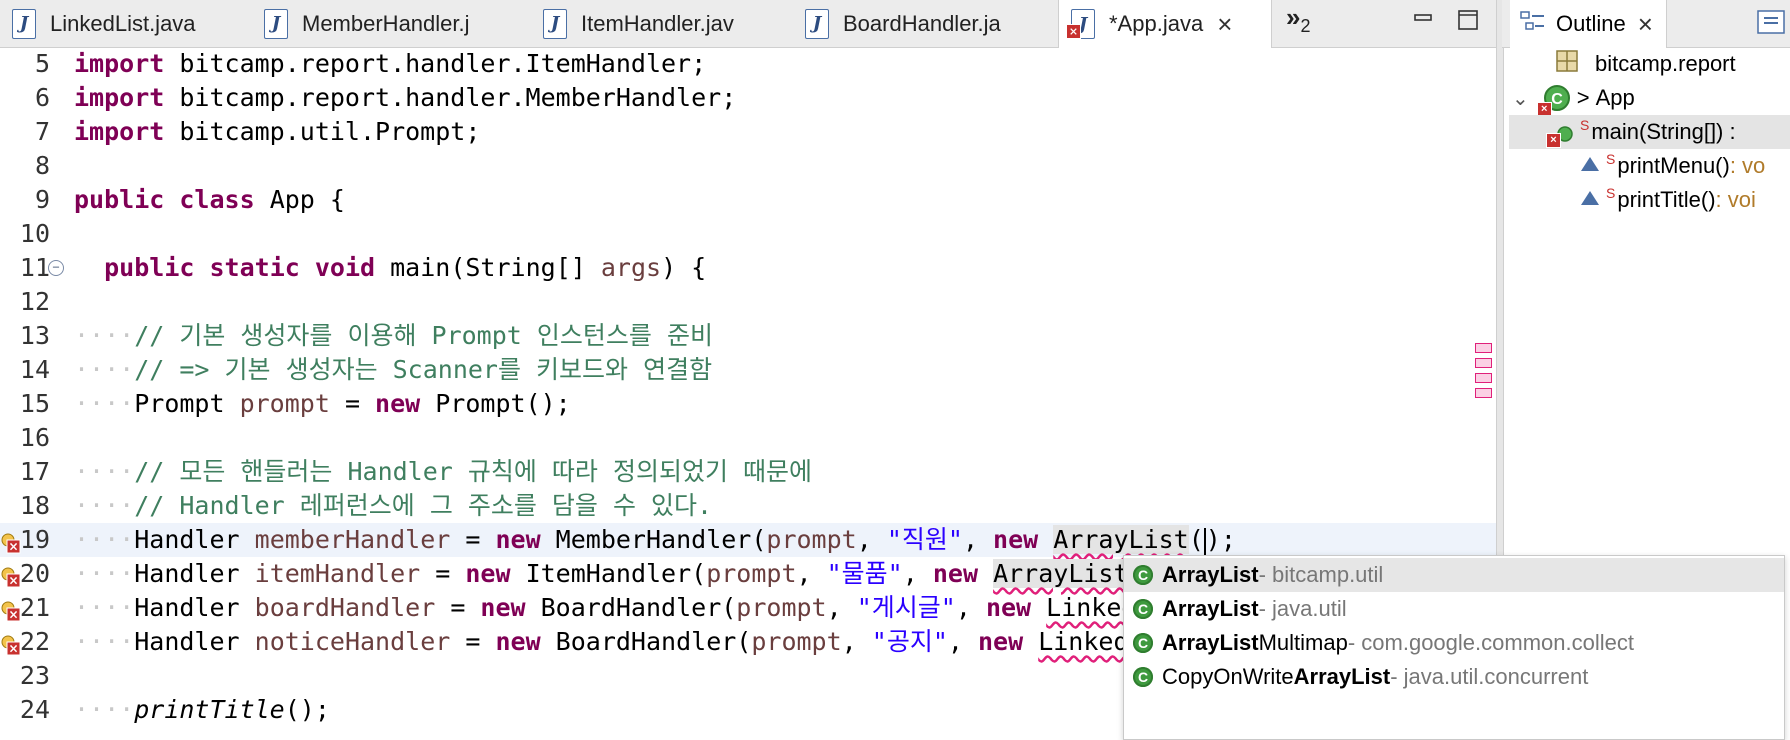 The image size is (1790, 740). I want to click on variable-token: prompt, so click(781, 607).